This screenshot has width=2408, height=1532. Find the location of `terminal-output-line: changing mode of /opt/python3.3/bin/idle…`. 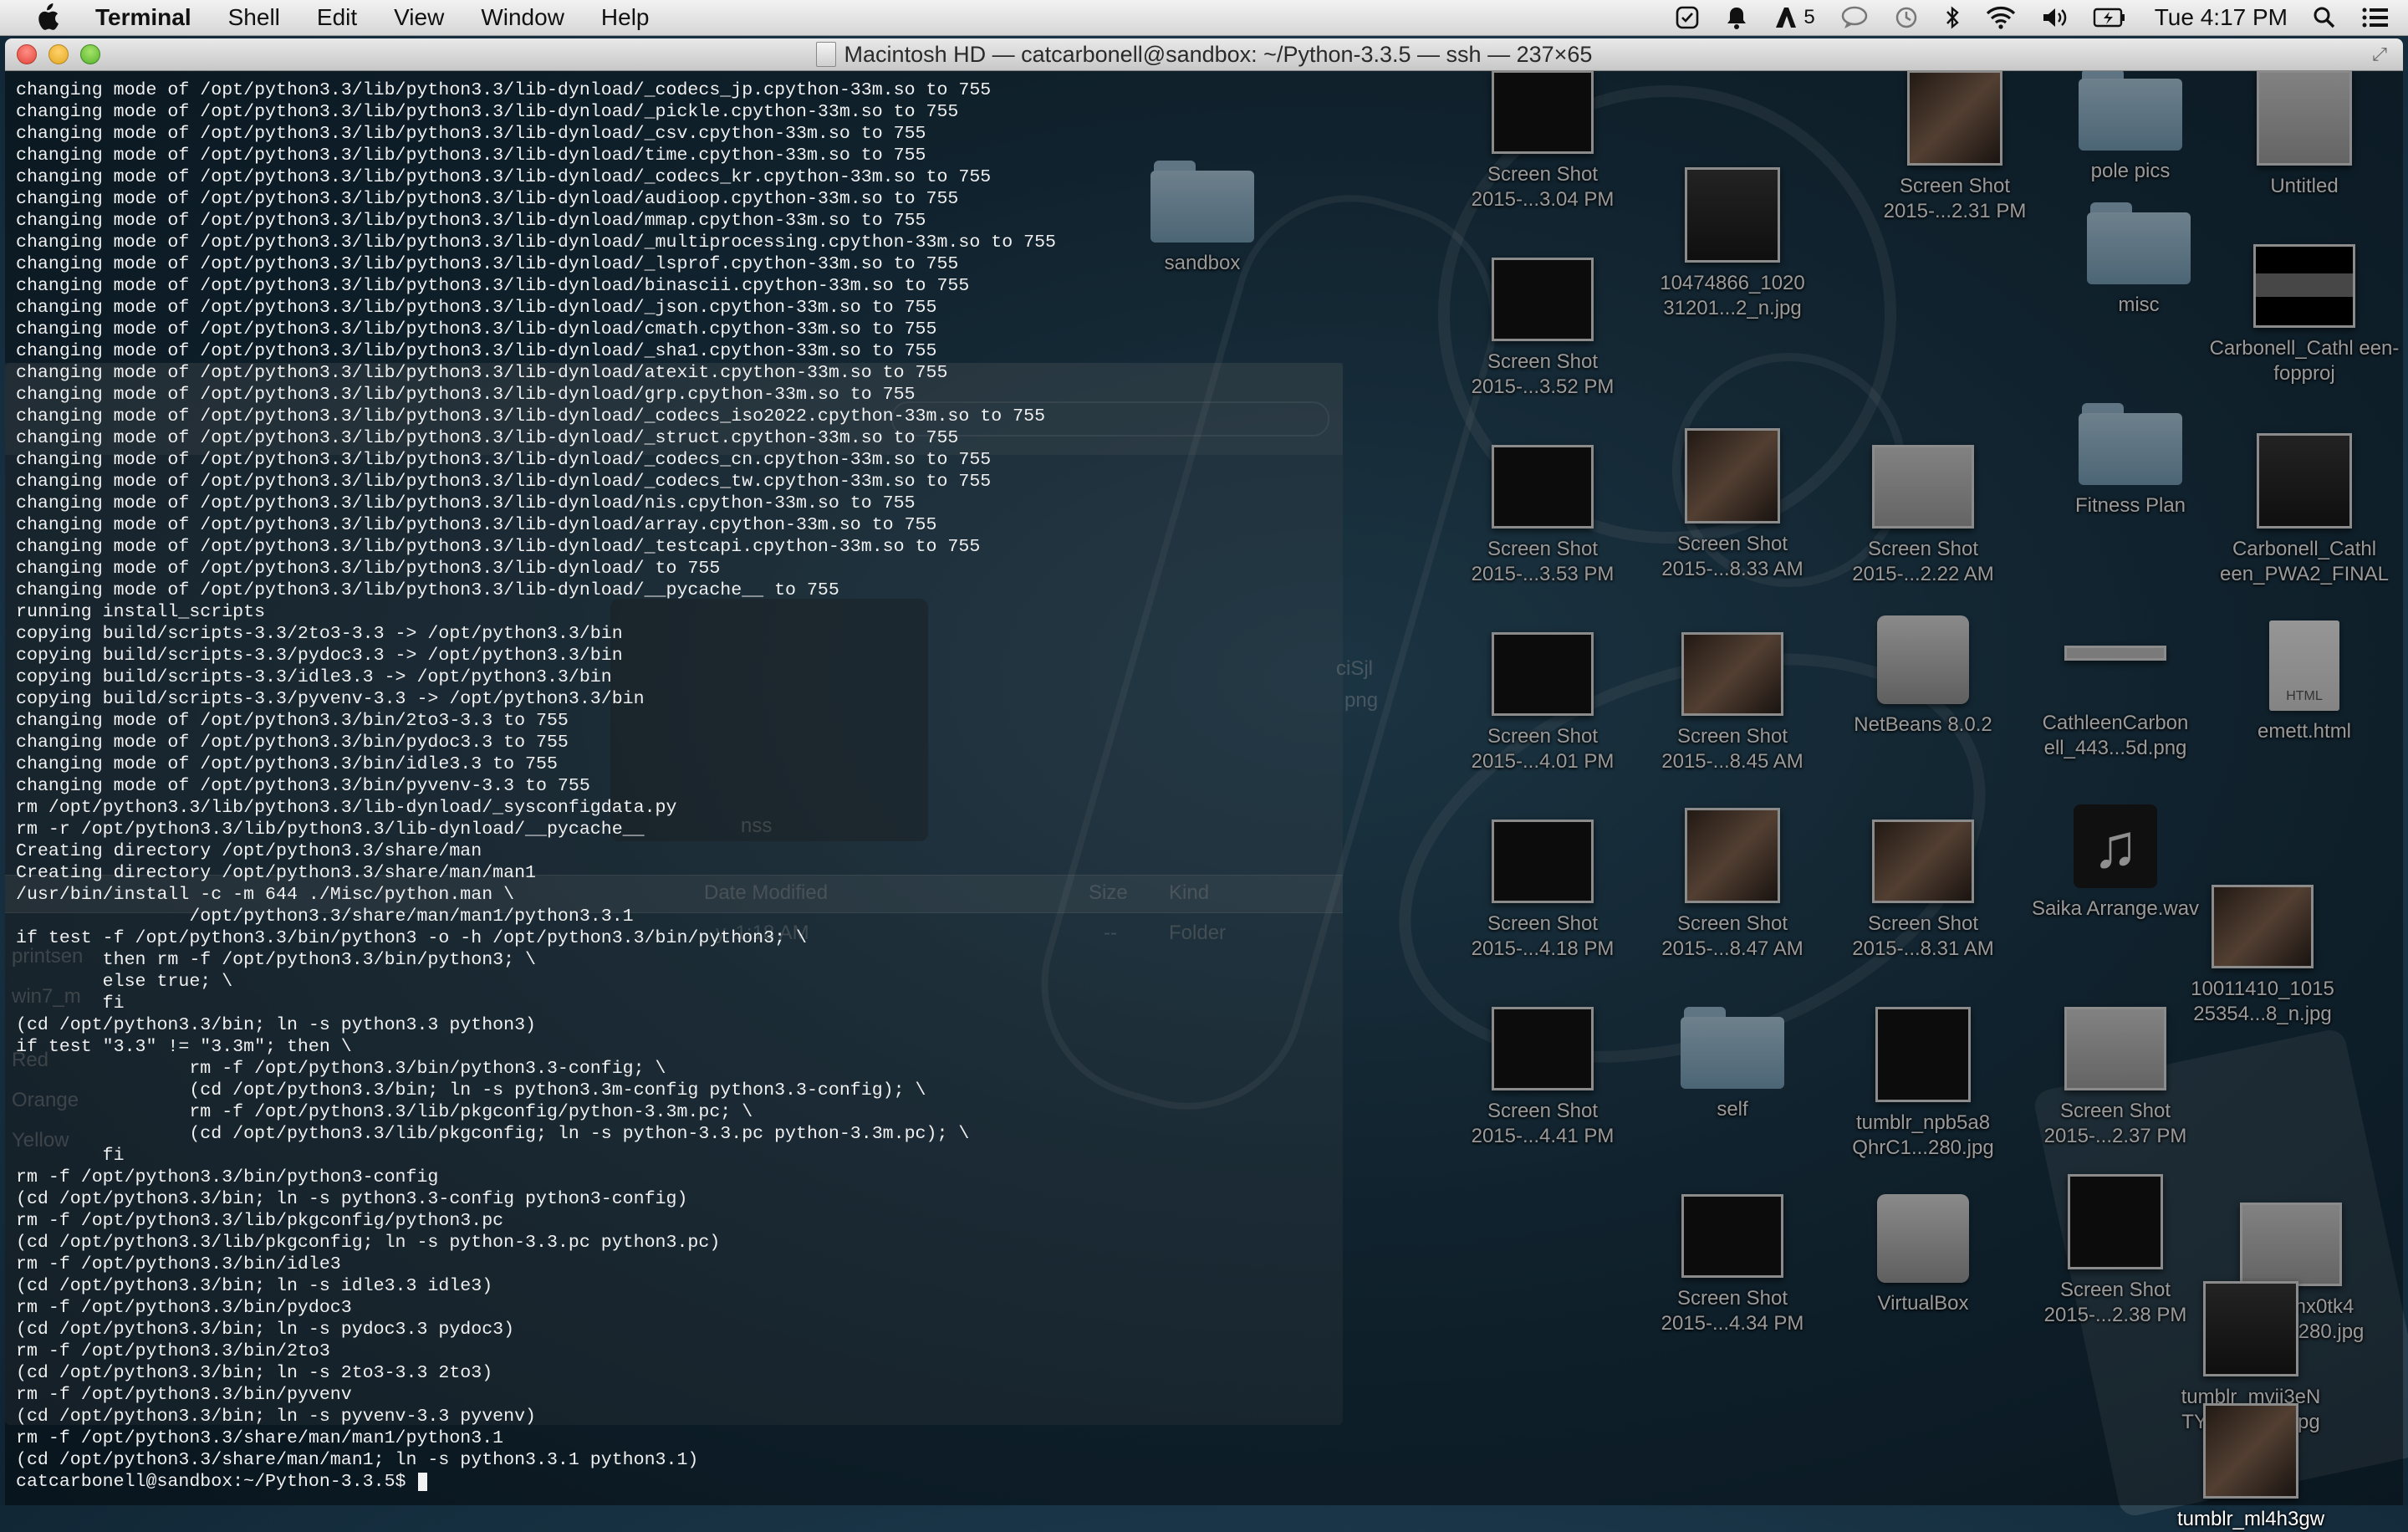

terminal-output-line: changing mode of /opt/python3.3/bin/idle… is located at coordinates (287, 764).